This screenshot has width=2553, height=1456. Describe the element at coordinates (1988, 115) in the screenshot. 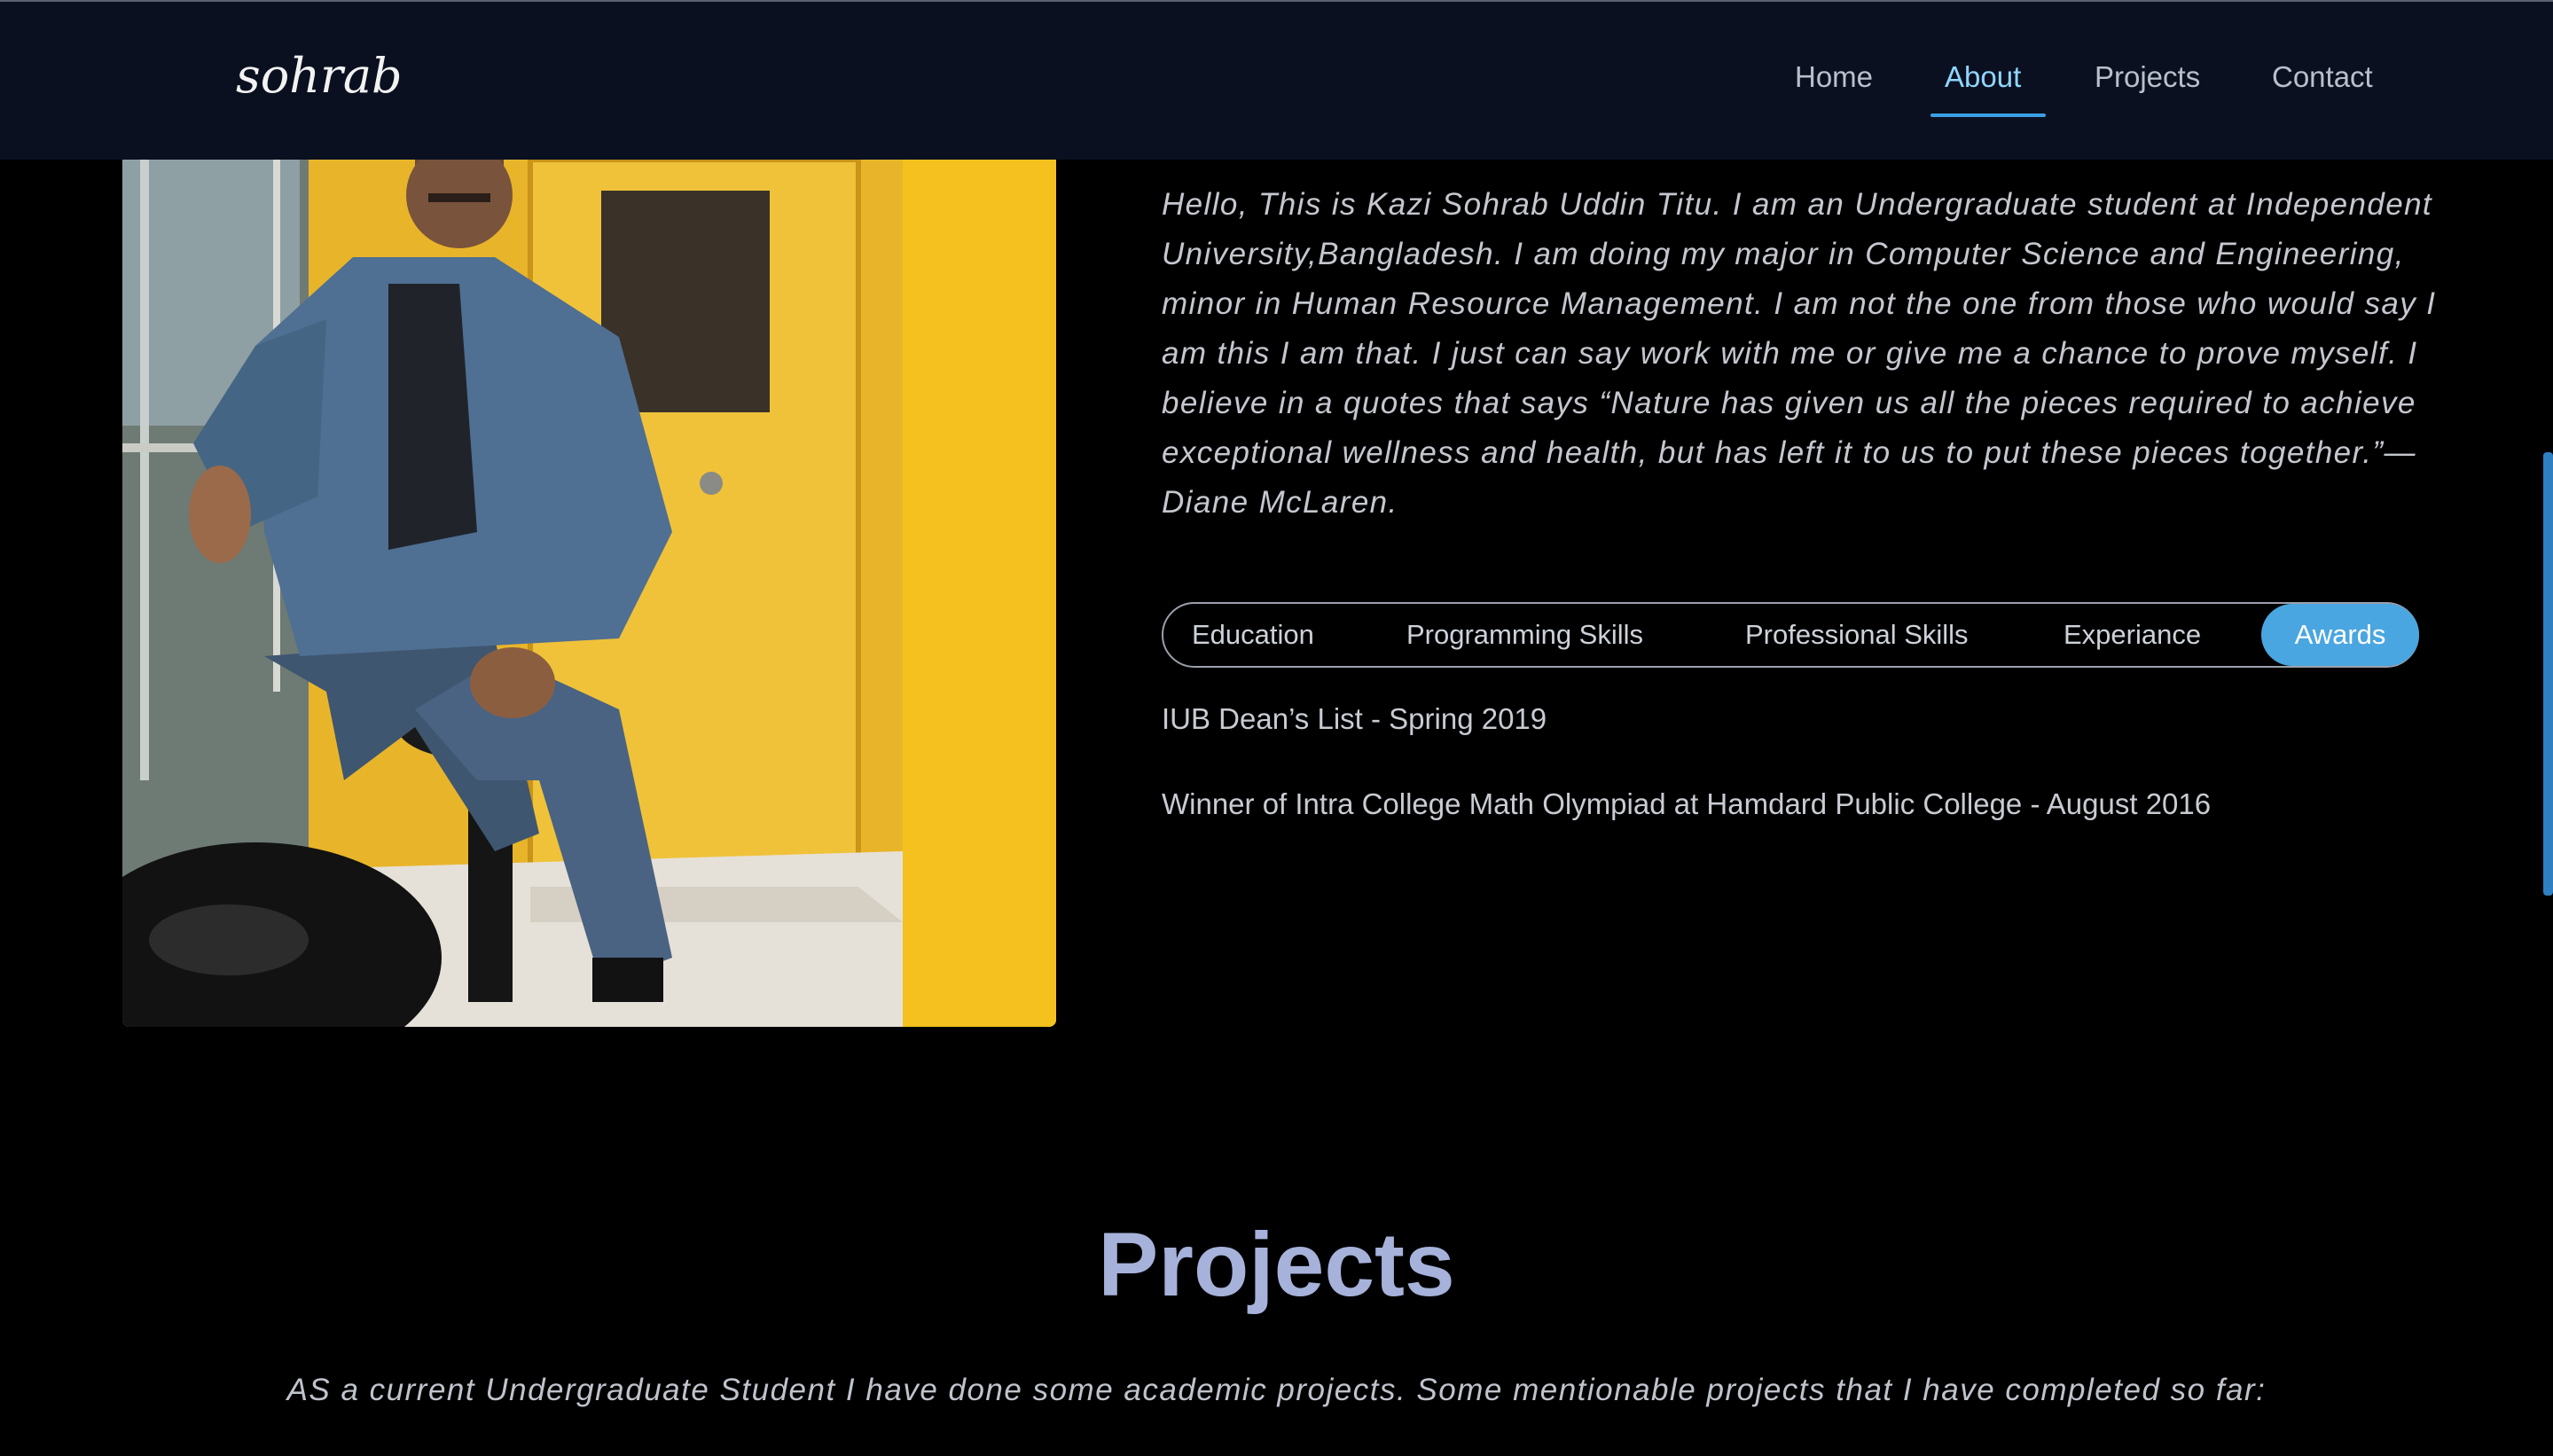

I see `active-nav-indicator` at that location.